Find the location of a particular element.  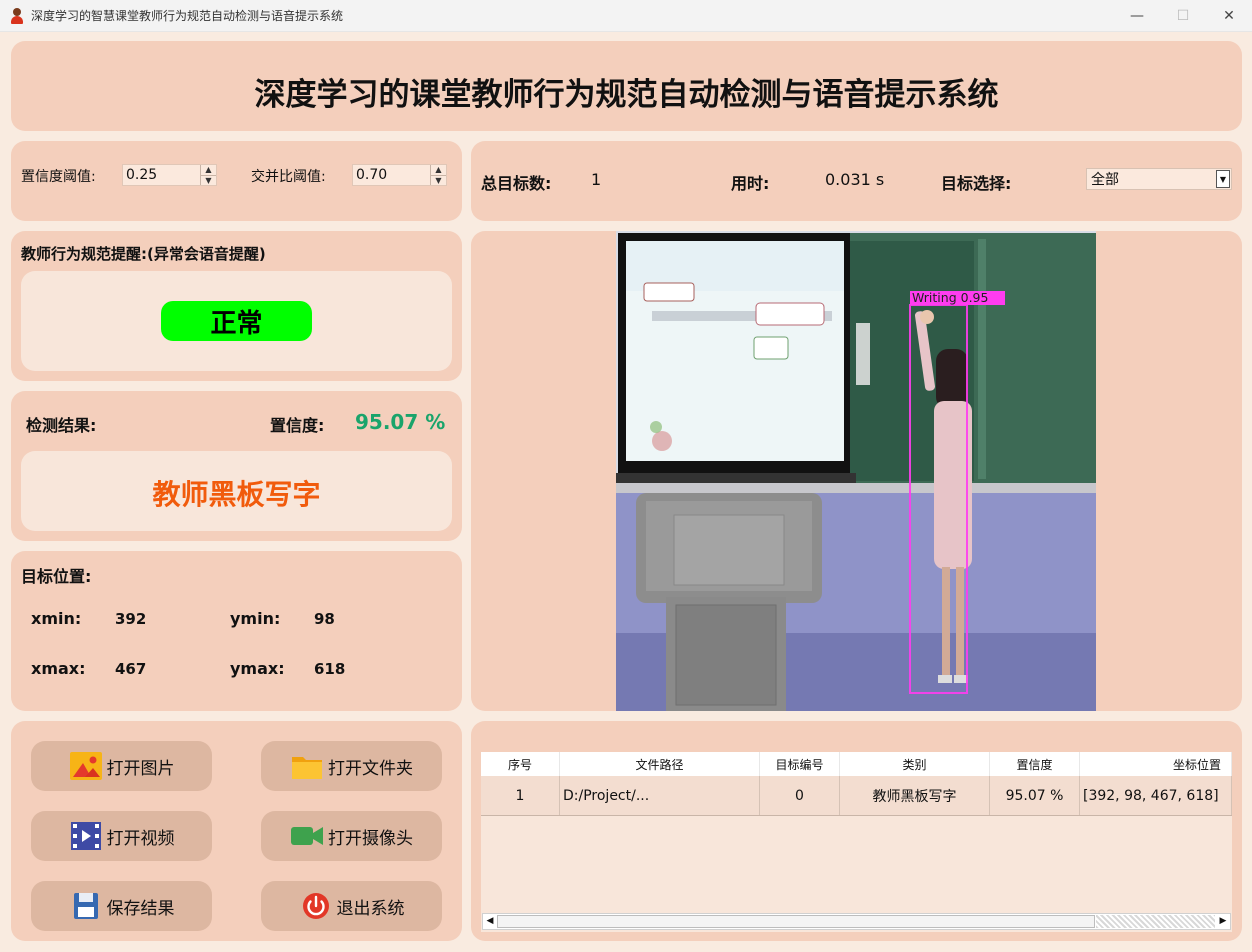

camera-icon is located at coordinates (307, 836).